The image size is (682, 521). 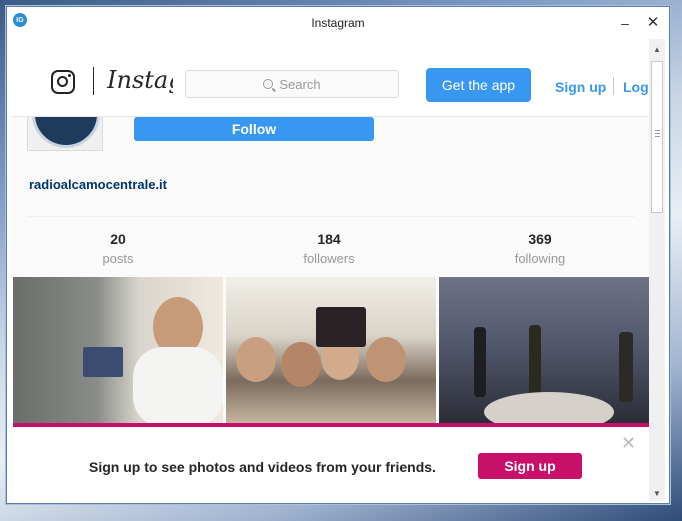 What do you see at coordinates (613, 86) in the screenshot?
I see `nav-separator` at bounding box center [613, 86].